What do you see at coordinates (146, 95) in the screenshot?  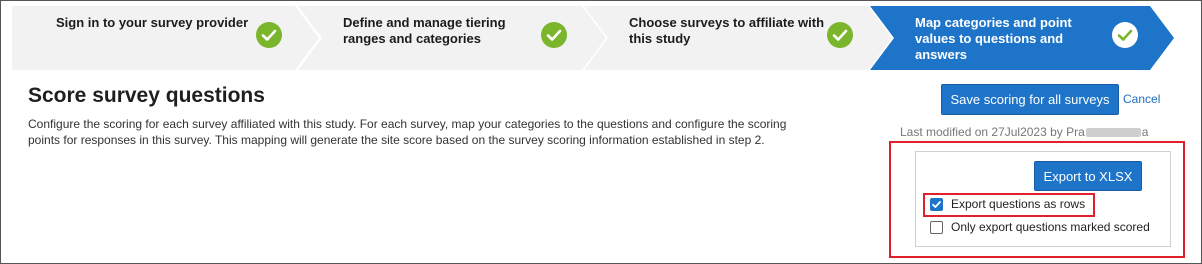 I see `page-title: Score survey questions` at bounding box center [146, 95].